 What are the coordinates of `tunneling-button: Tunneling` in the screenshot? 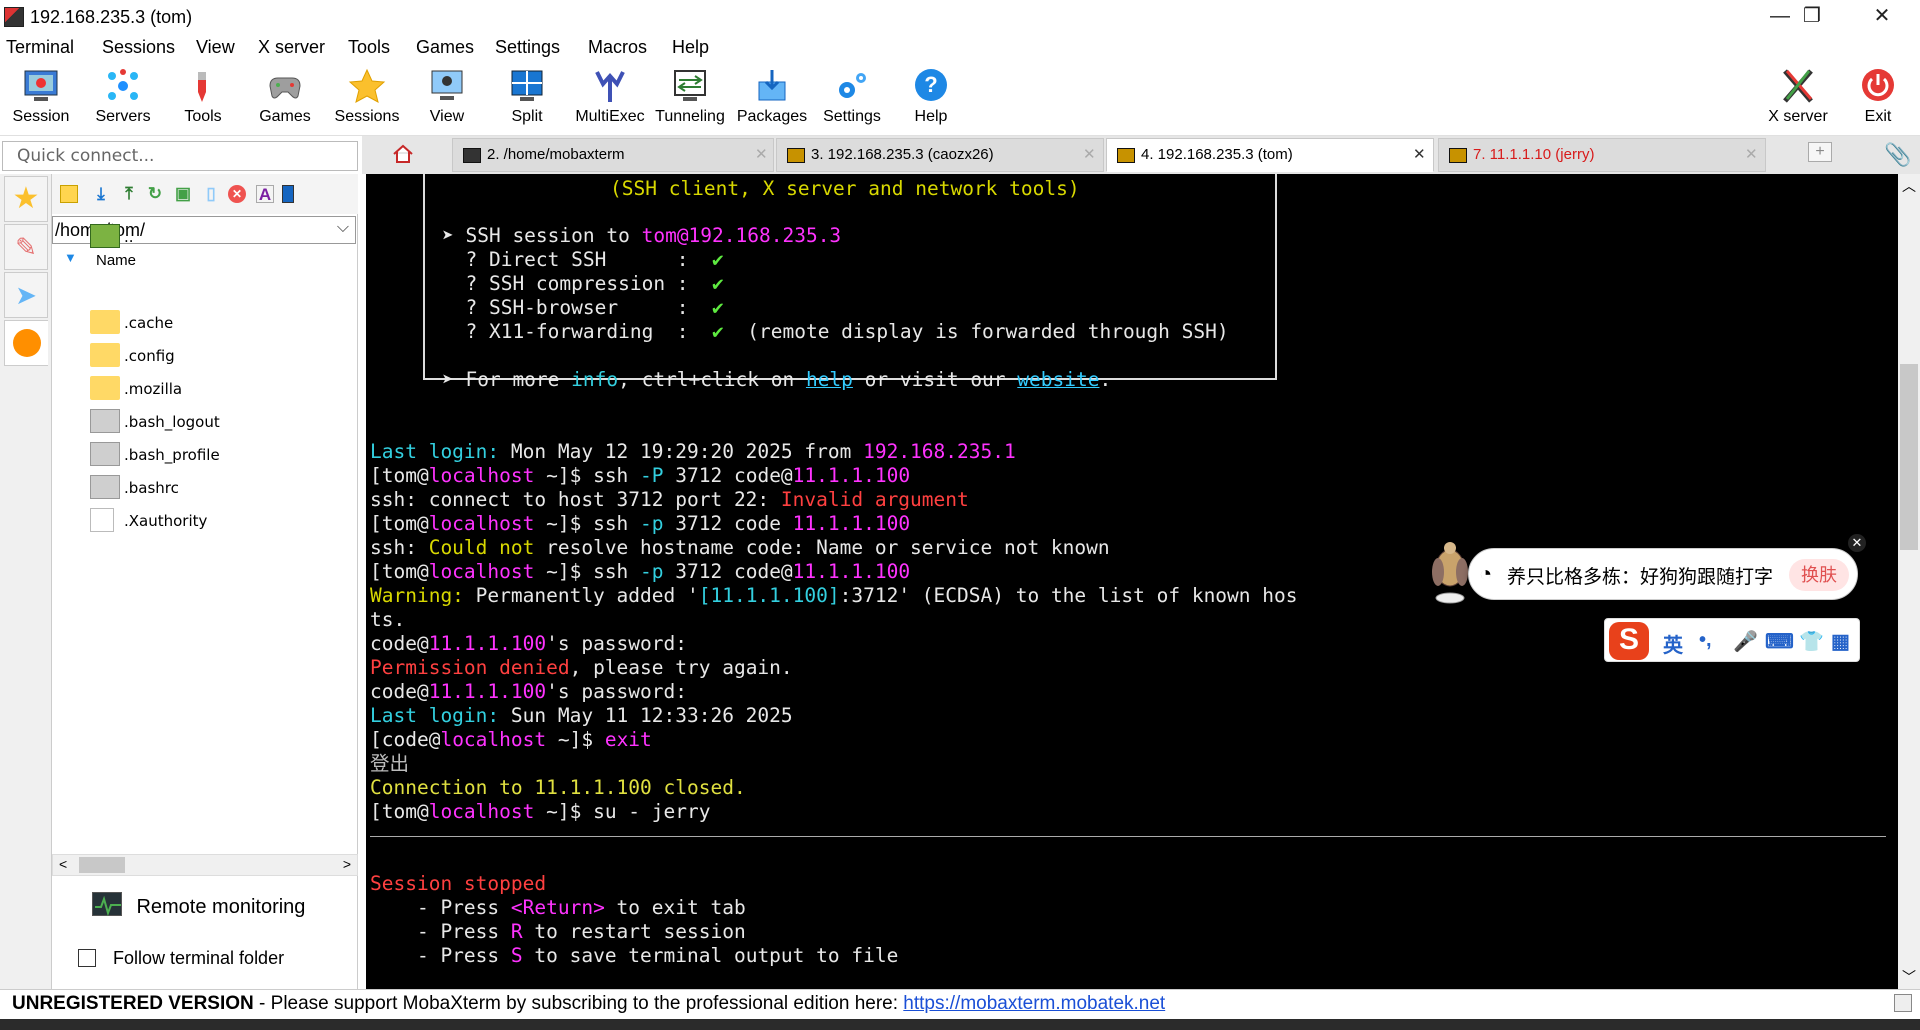 It's located at (690, 99).